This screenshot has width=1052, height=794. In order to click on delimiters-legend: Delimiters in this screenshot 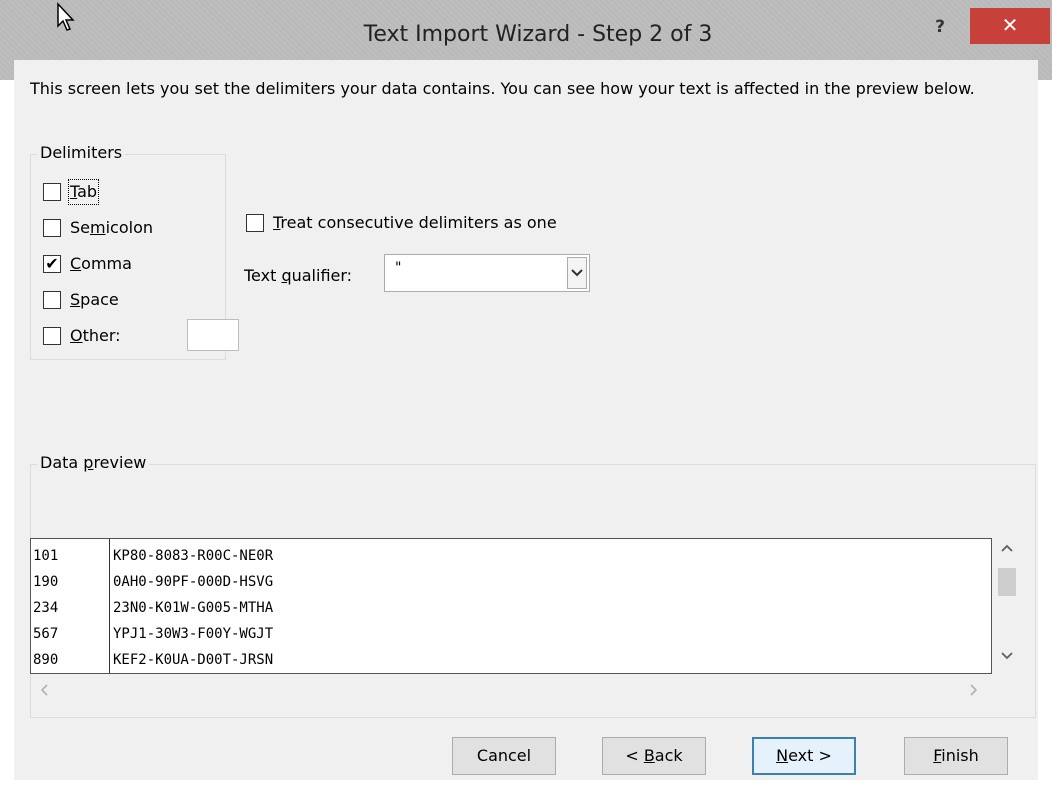, I will do `click(81, 152)`.